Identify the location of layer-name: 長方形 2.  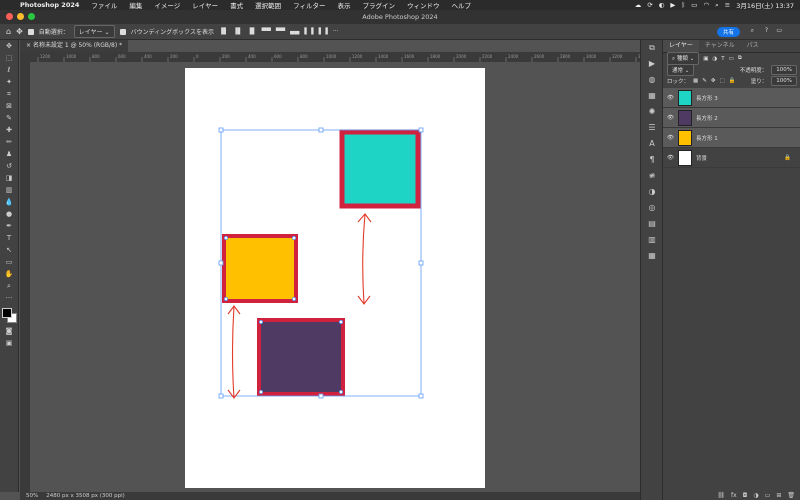
(707, 118).